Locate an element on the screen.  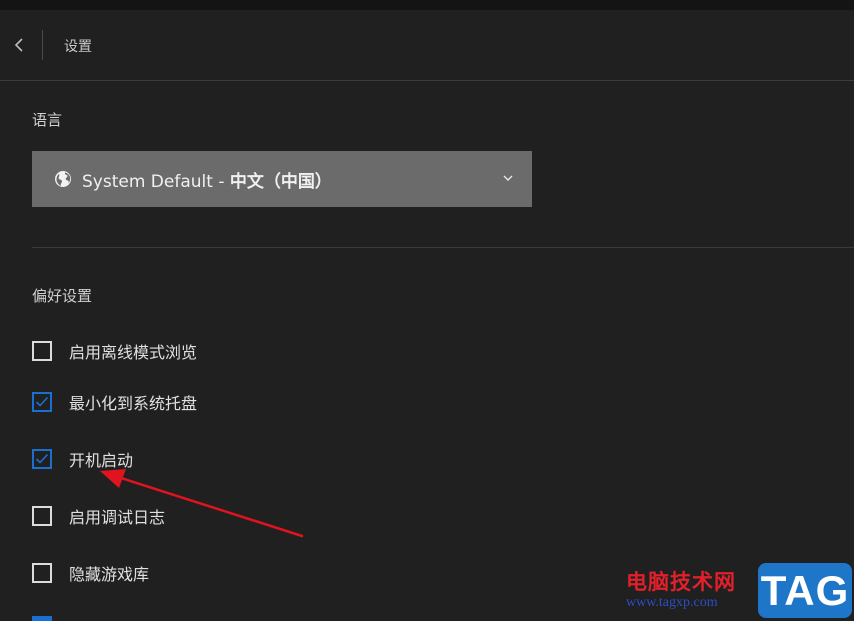
pref-launch-on-startup: 开机启动 is located at coordinates (82, 459).